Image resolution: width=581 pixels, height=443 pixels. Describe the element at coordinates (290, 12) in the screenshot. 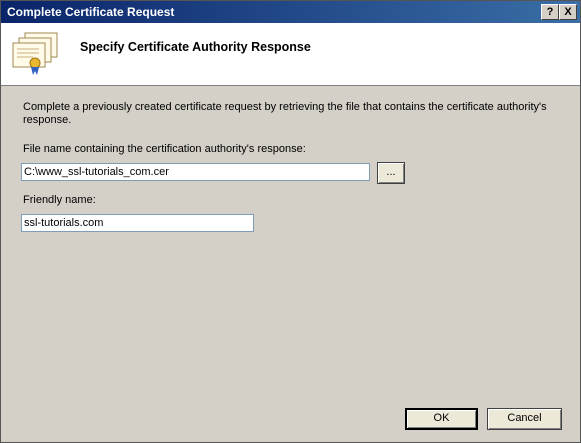

I see `title-bar: Complete Certificate Request ? X` at that location.